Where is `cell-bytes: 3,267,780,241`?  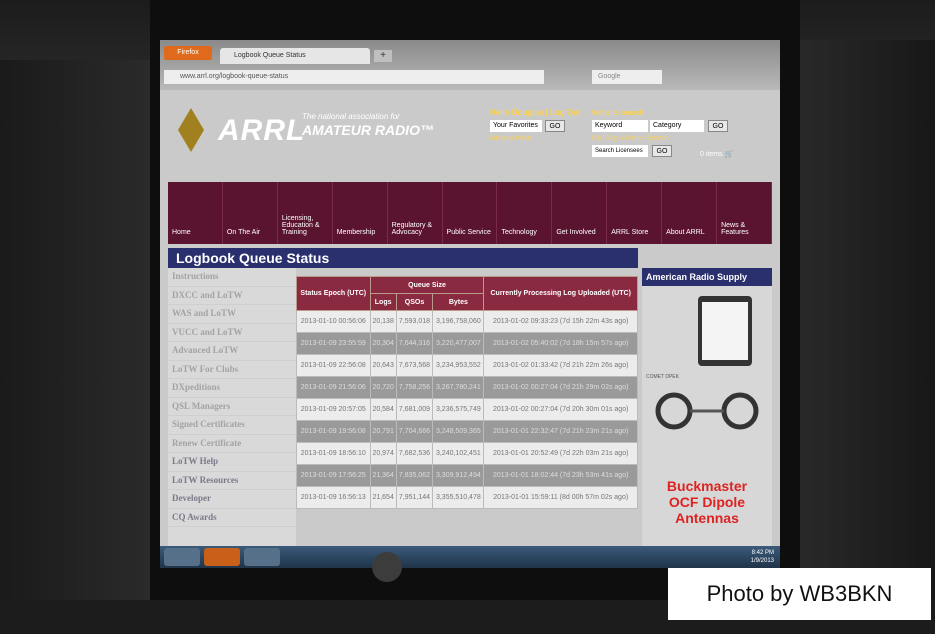 cell-bytes: 3,267,780,241 is located at coordinates (458, 387).